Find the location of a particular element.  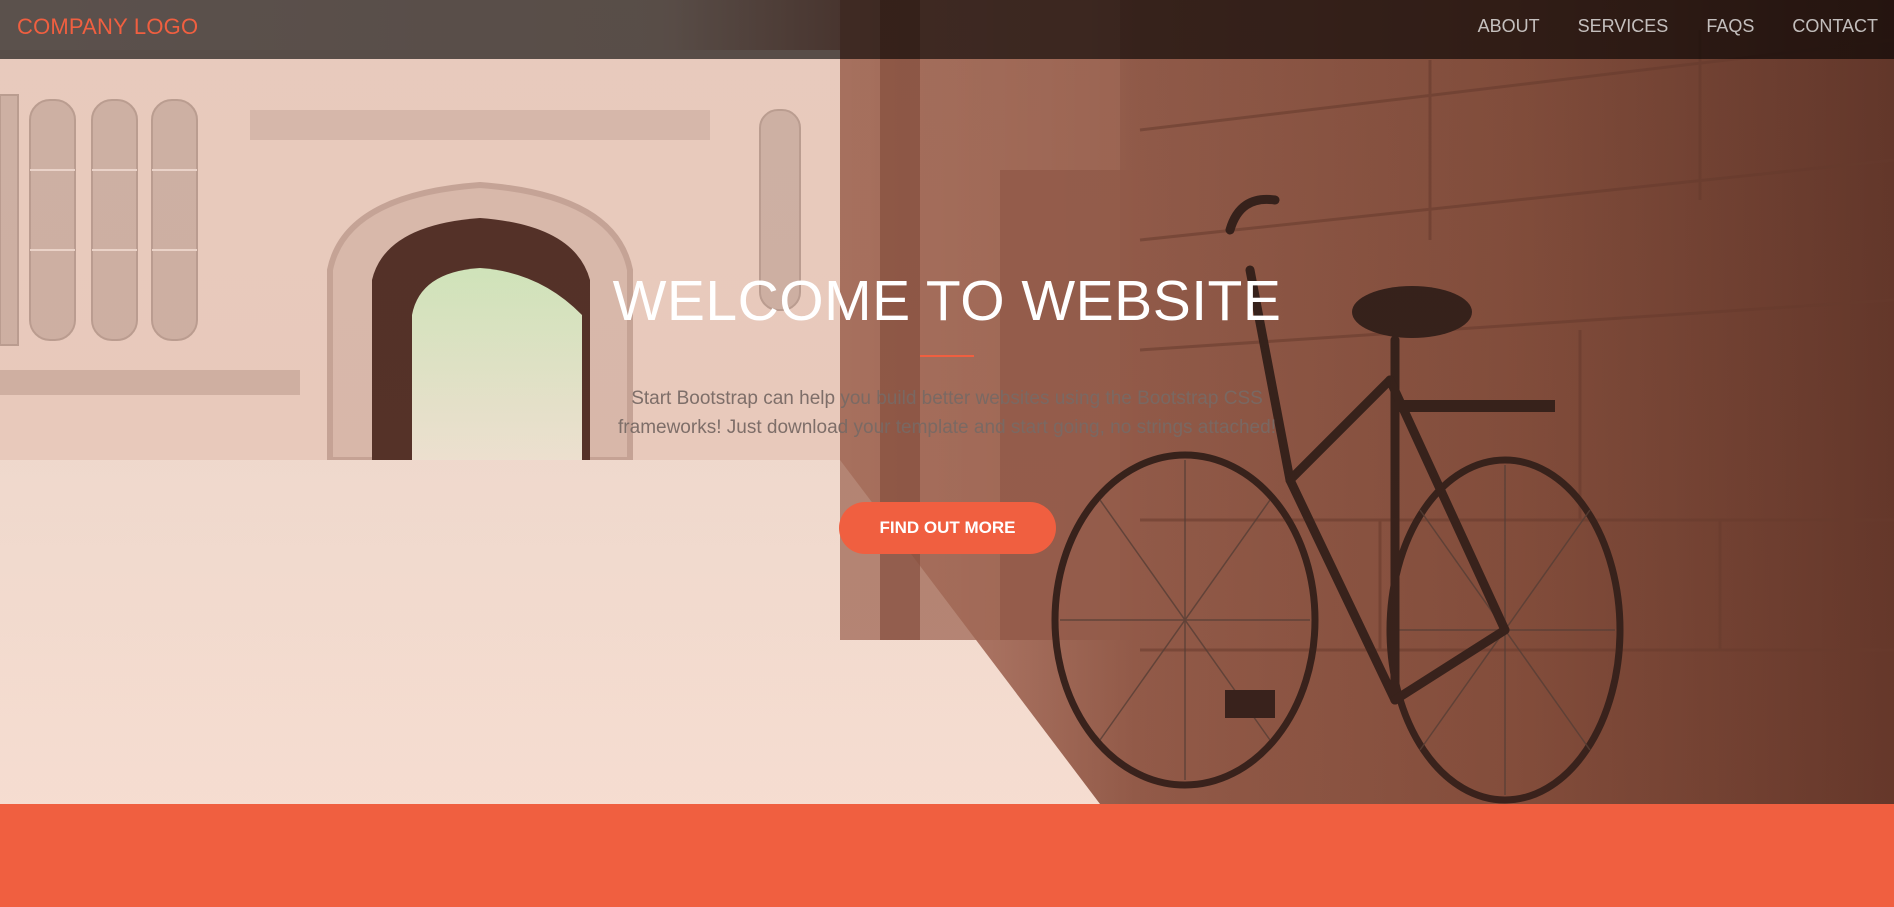

hero-divider is located at coordinates (947, 356).